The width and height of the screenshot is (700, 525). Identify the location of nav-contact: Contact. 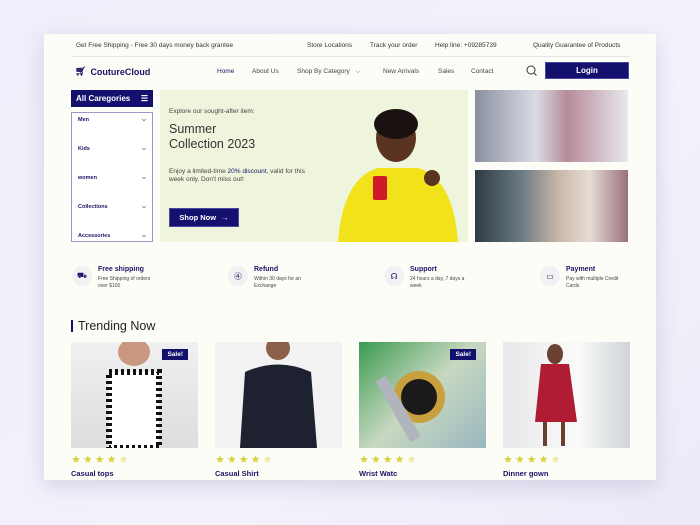
(482, 71).